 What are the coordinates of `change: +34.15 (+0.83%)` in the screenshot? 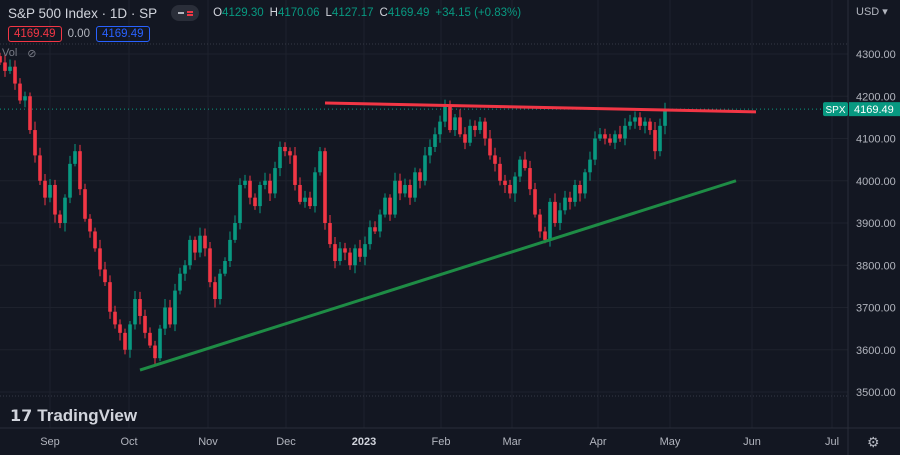 It's located at (478, 13).